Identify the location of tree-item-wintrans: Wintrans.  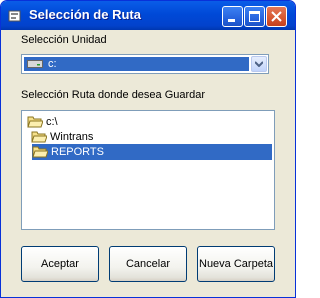
(71, 137).